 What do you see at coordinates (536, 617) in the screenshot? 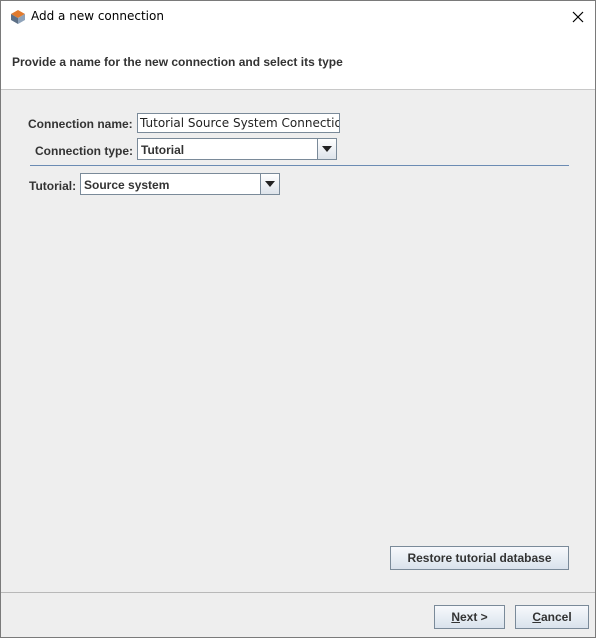
I see `cancel-mnemonic: C` at bounding box center [536, 617].